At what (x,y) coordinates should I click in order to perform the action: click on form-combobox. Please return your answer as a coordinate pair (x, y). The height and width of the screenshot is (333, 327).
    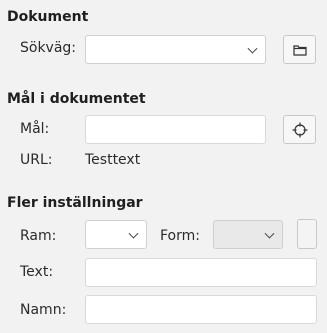
    Looking at the image, I should click on (248, 234).